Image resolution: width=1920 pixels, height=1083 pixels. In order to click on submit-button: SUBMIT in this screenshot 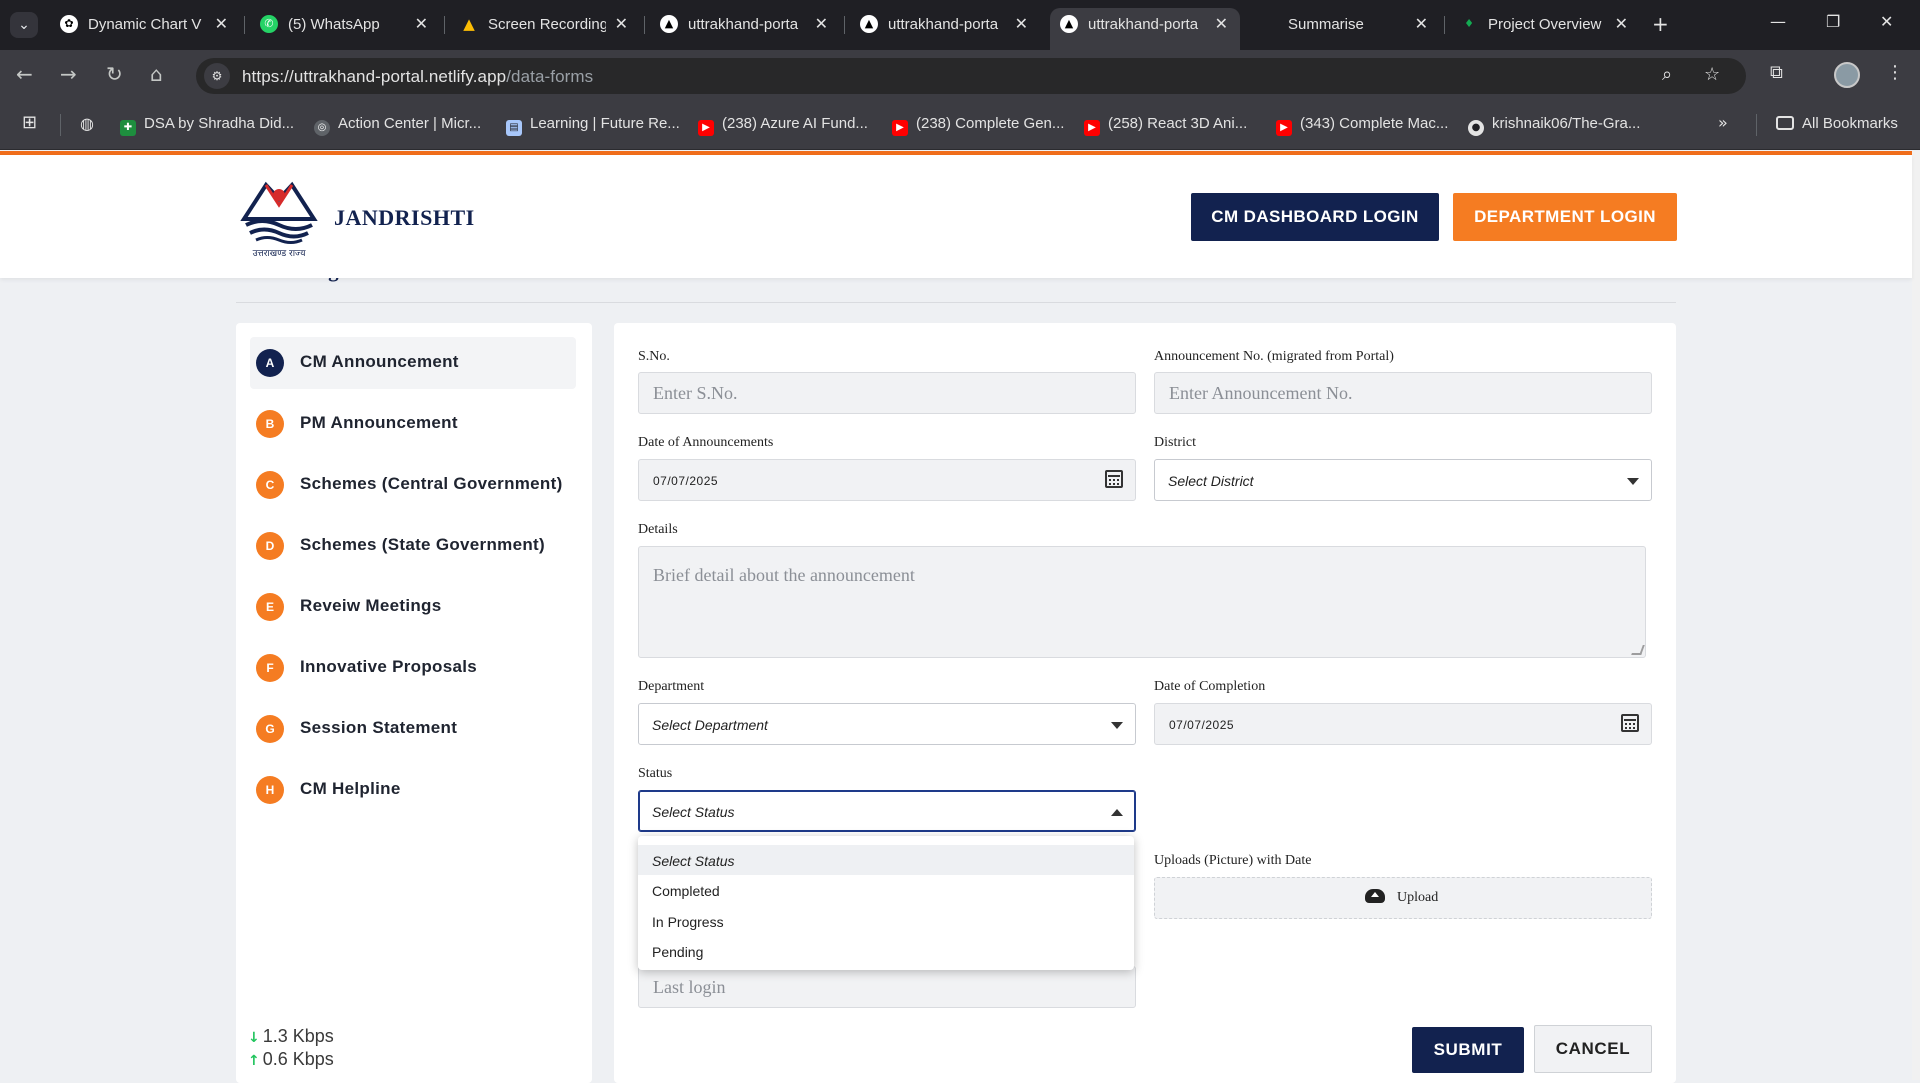, I will do `click(1468, 1050)`.